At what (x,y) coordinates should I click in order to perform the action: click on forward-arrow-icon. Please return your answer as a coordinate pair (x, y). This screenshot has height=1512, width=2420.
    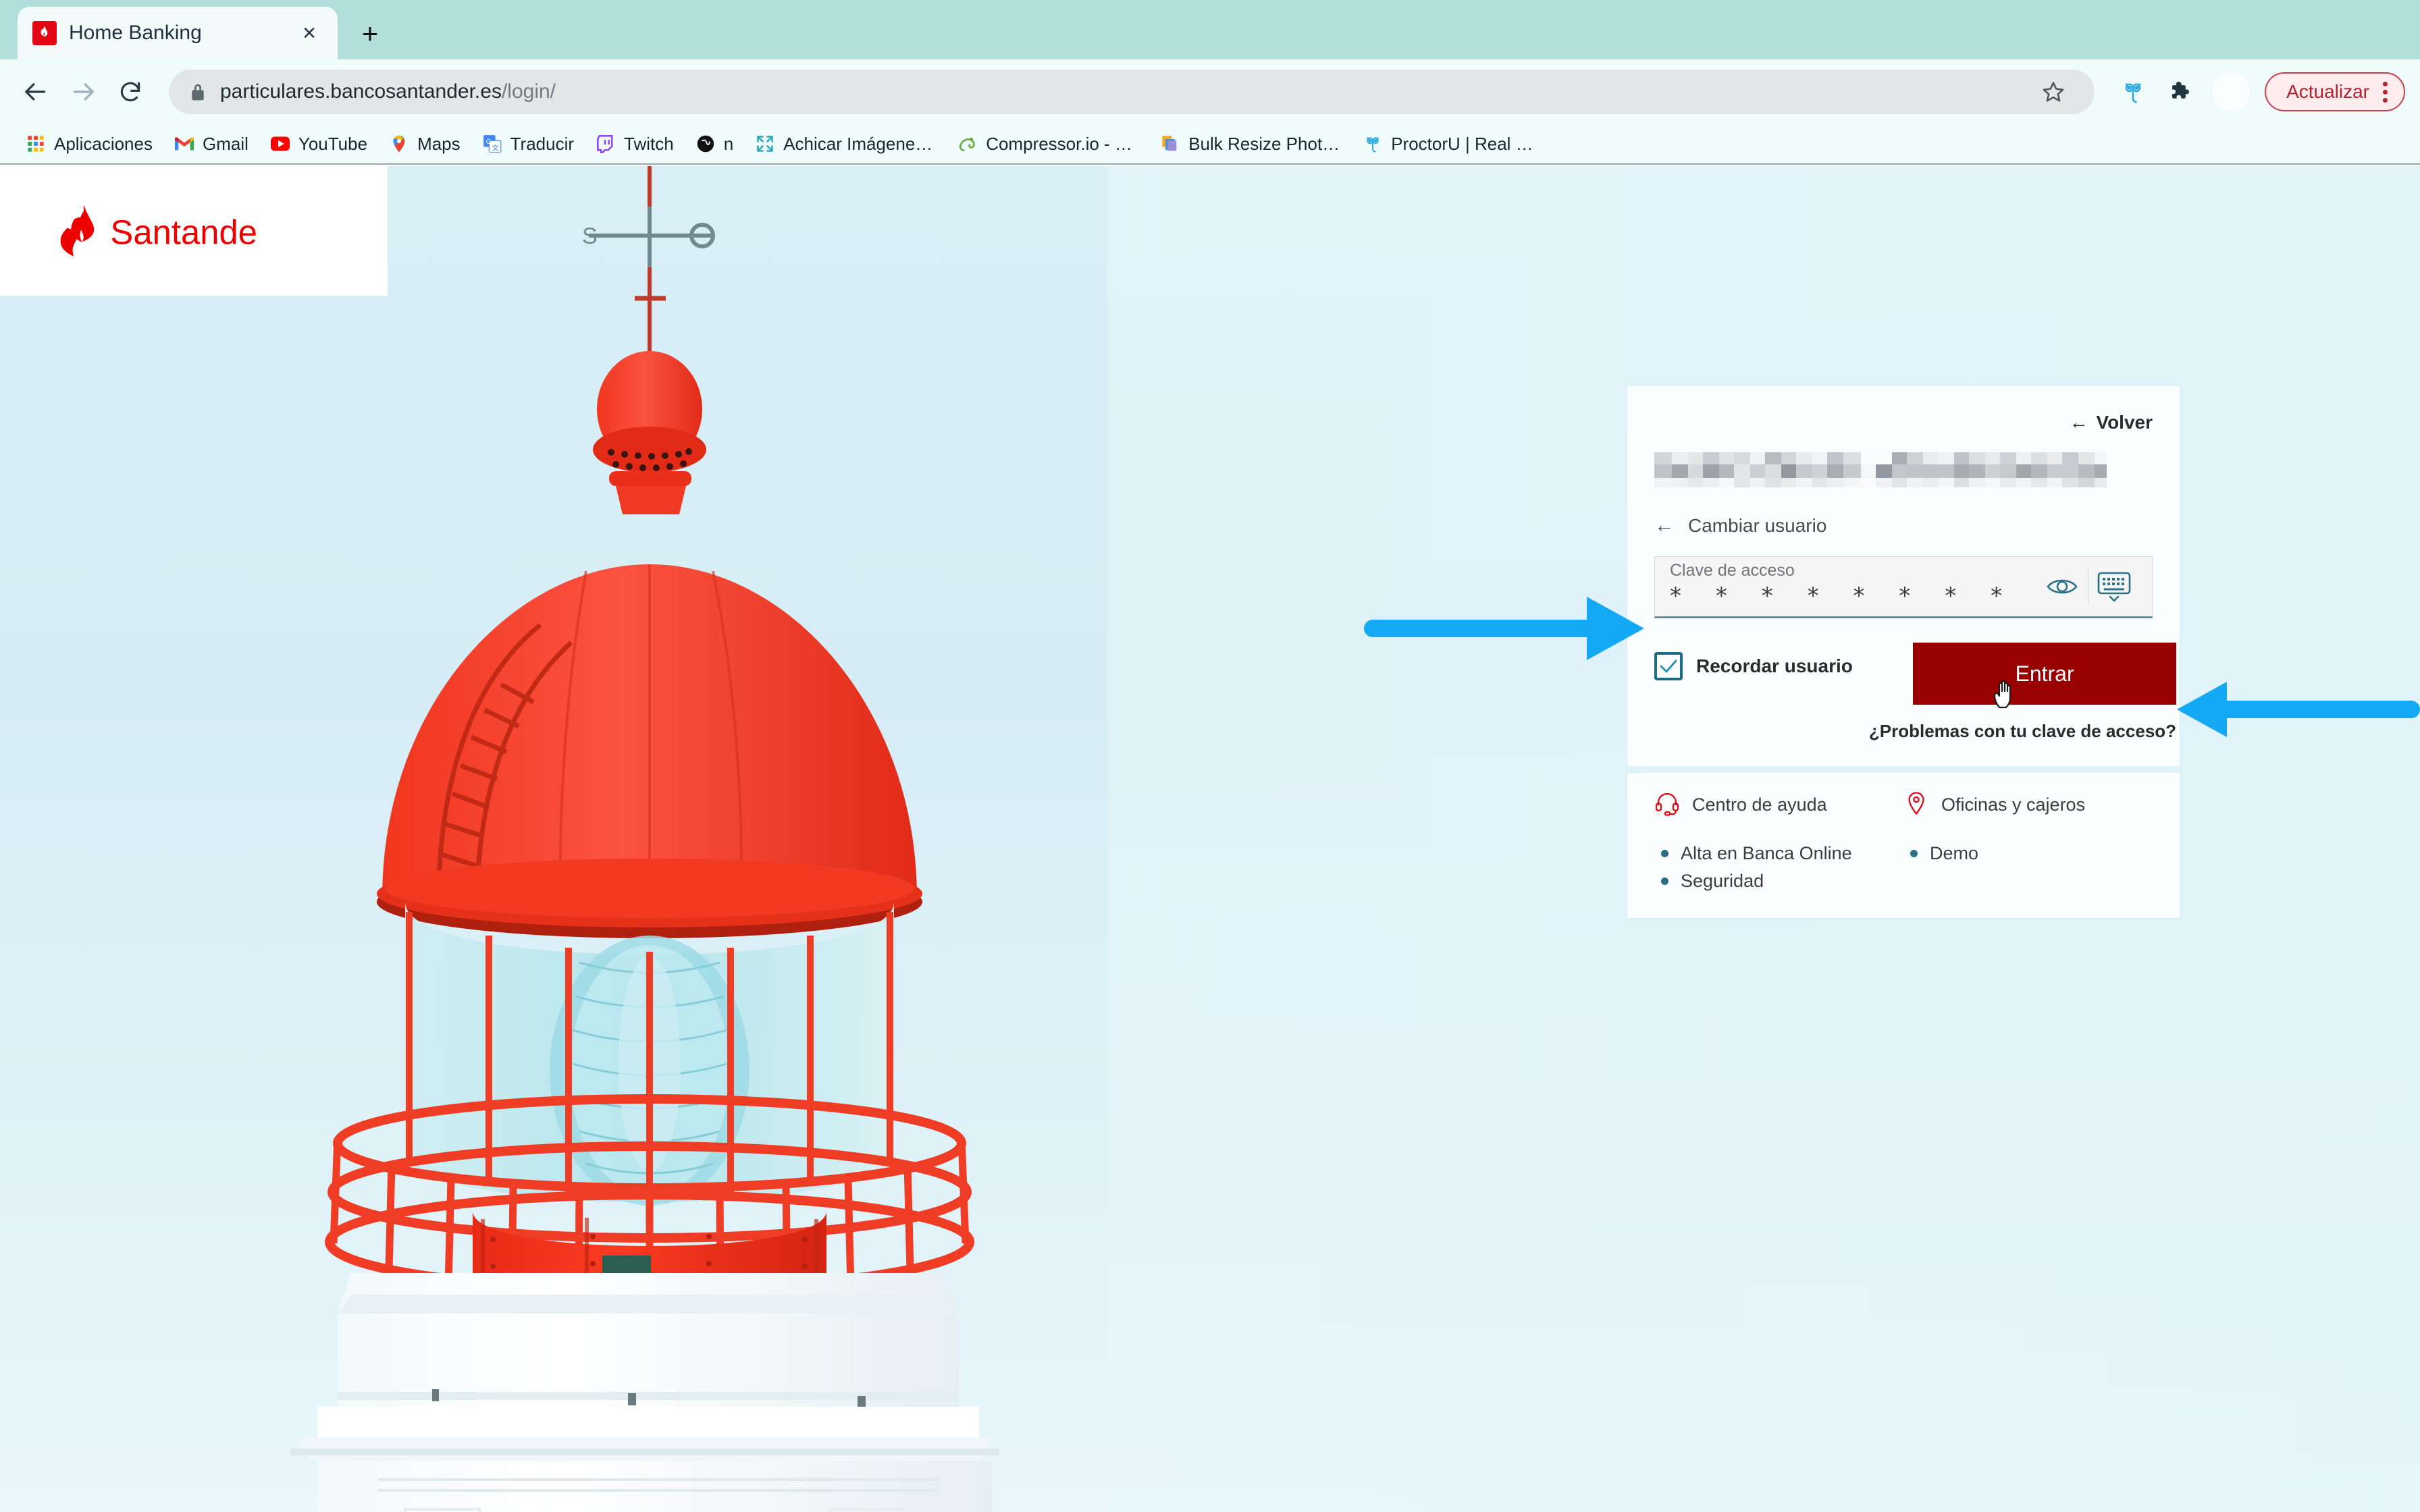
    Looking at the image, I should click on (83, 92).